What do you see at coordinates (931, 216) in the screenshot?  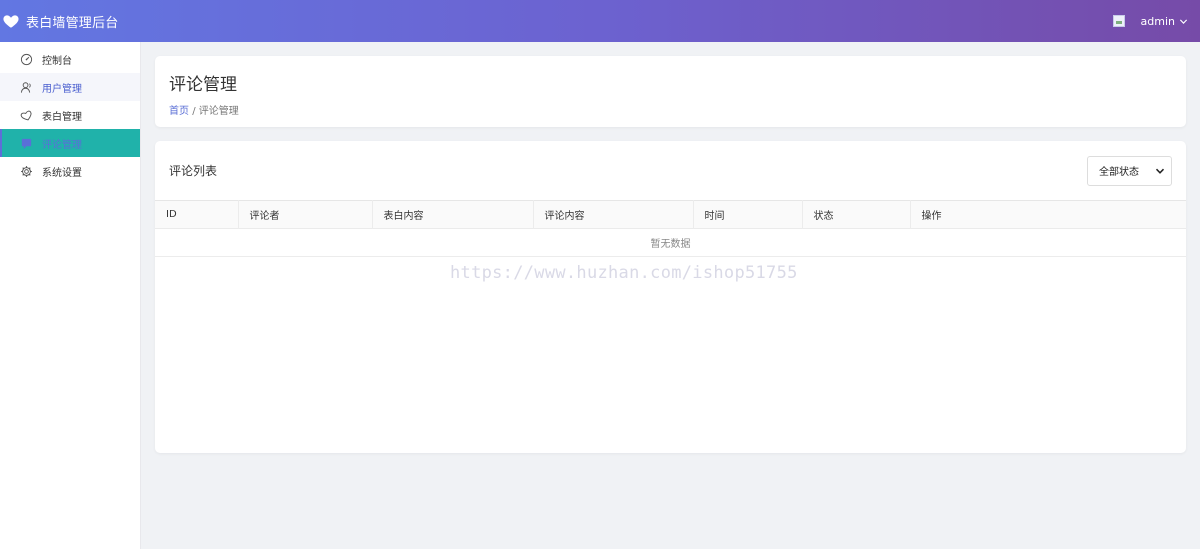 I see `column-header: 操作` at bounding box center [931, 216].